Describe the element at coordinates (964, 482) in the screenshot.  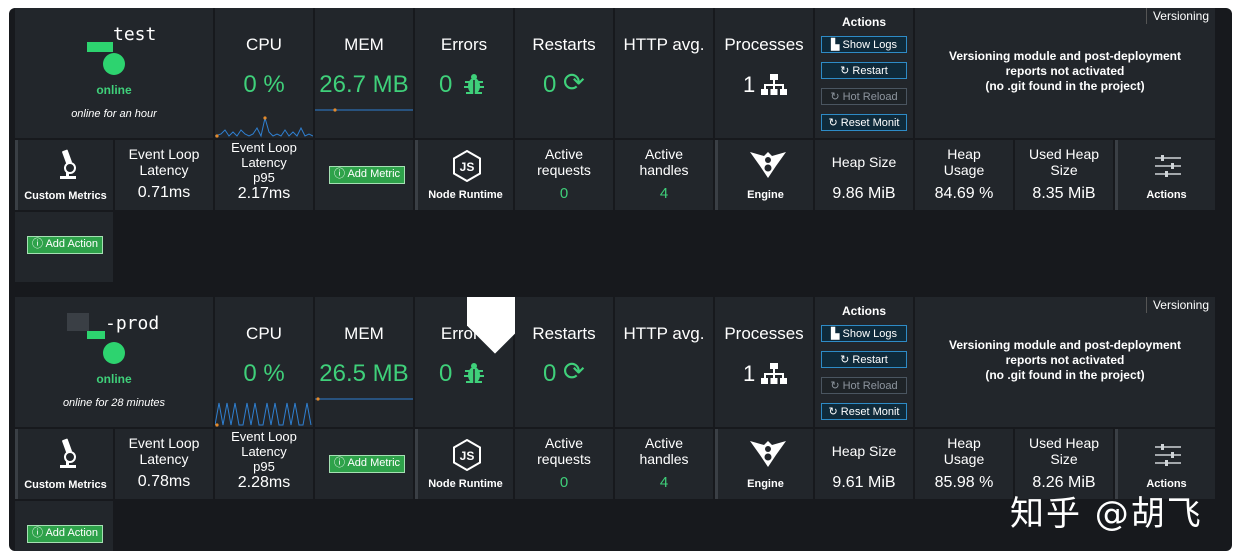
I see `heap-usage-value: 85.98 %` at that location.